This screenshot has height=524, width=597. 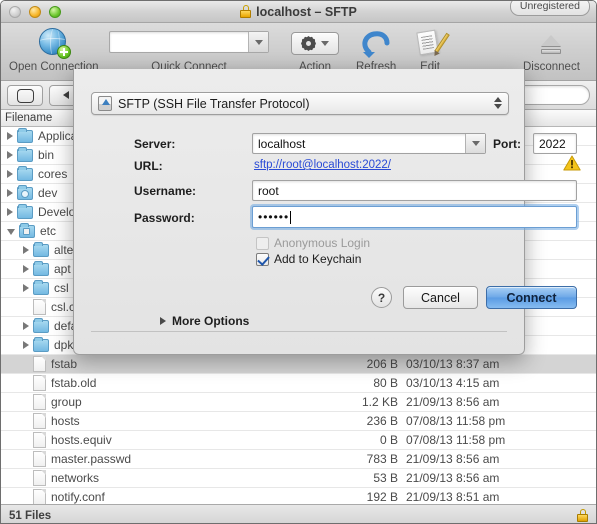 I want to click on password-value: ••••••, so click(x=274, y=217).